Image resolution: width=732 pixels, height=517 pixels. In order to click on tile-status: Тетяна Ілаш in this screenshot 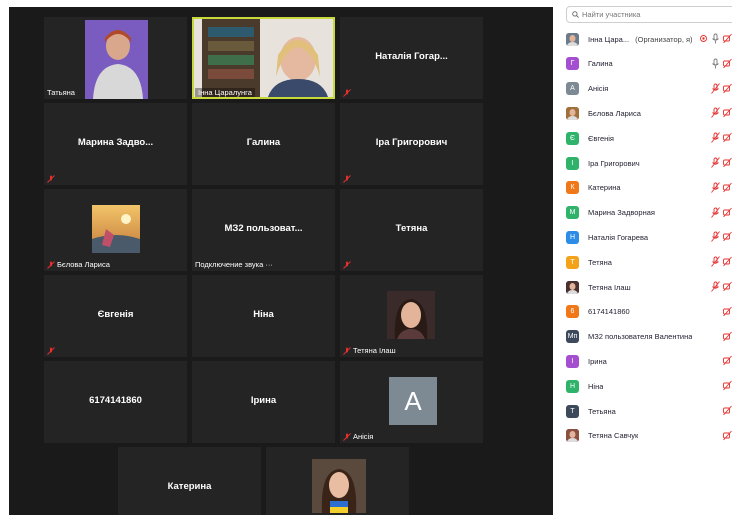, I will do `click(369, 350)`.